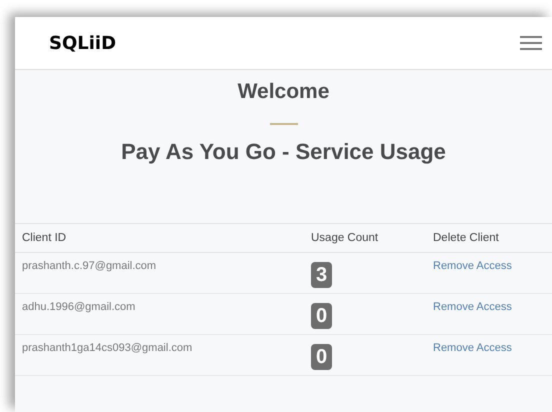 This screenshot has height=412, width=552. What do you see at coordinates (89, 266) in the screenshot?
I see `client-email: prashanth.c.97@gmail.com` at bounding box center [89, 266].